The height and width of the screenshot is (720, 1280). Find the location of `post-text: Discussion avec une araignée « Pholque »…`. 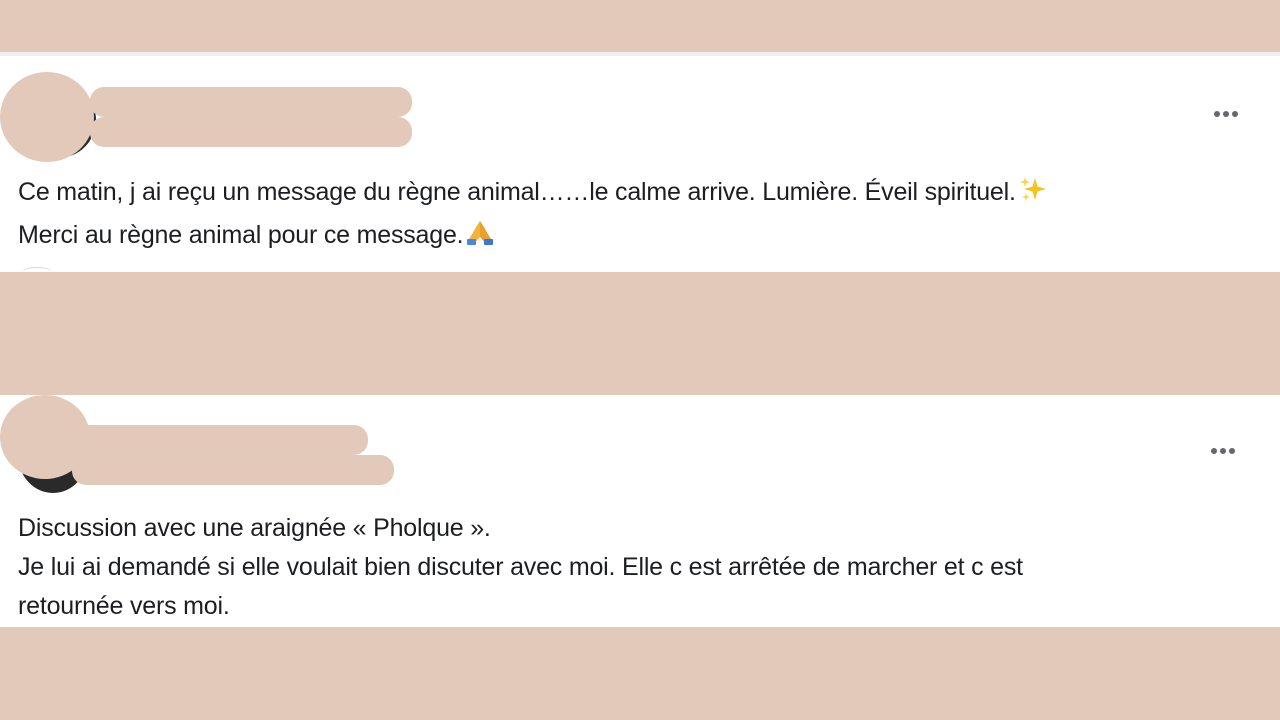

post-text: Discussion avec une araignée « Pholque »… is located at coordinates (604, 567).